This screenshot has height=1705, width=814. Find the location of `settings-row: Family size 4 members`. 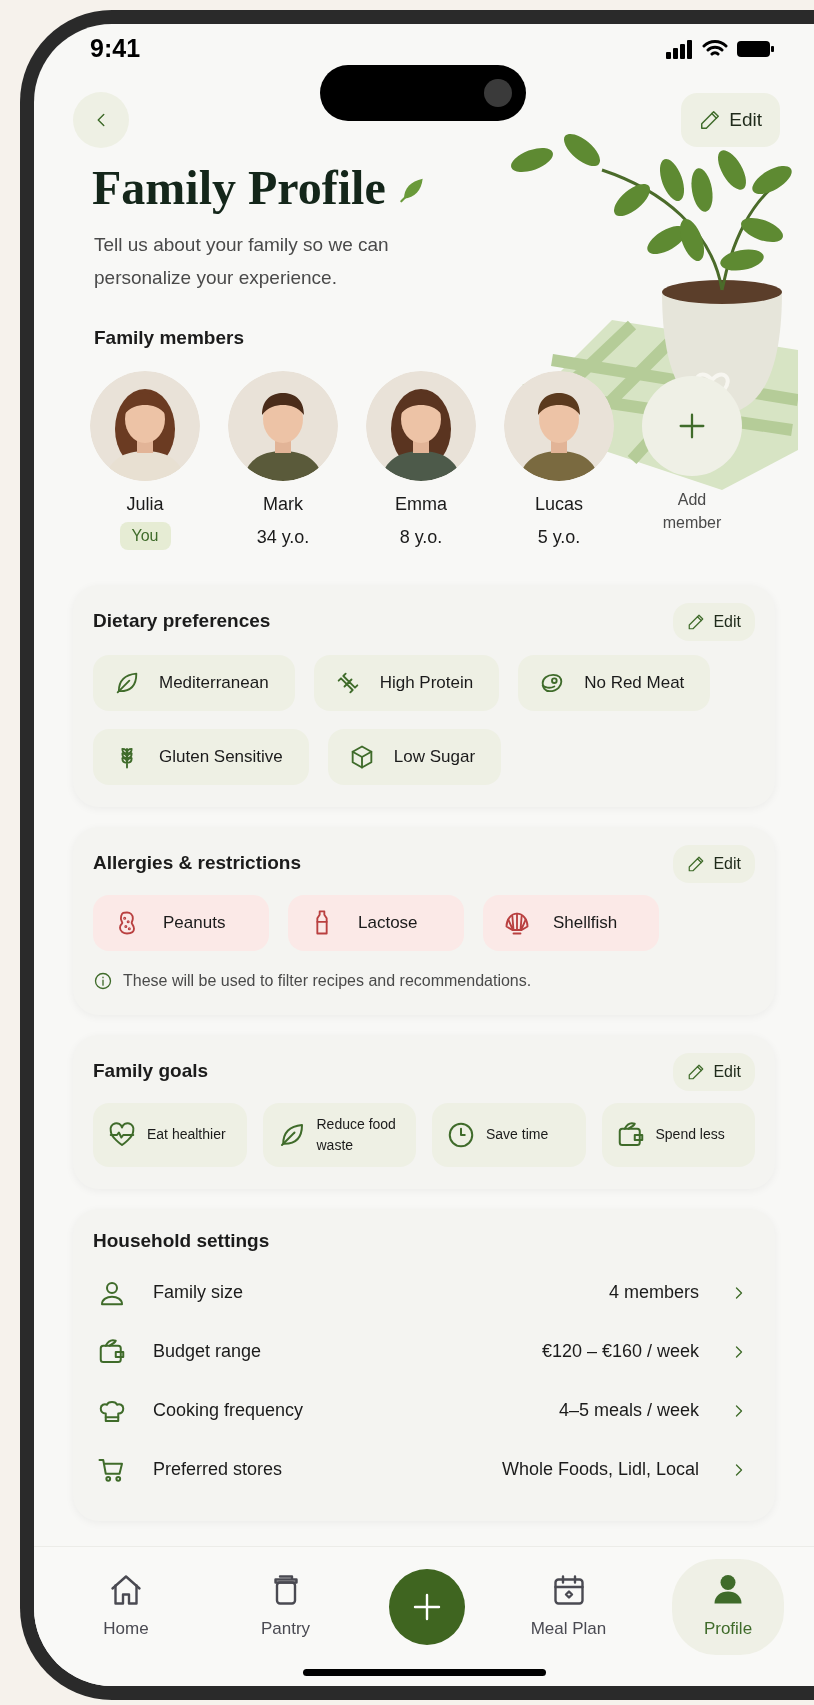

settings-row: Family size 4 members is located at coordinates (424, 1292).